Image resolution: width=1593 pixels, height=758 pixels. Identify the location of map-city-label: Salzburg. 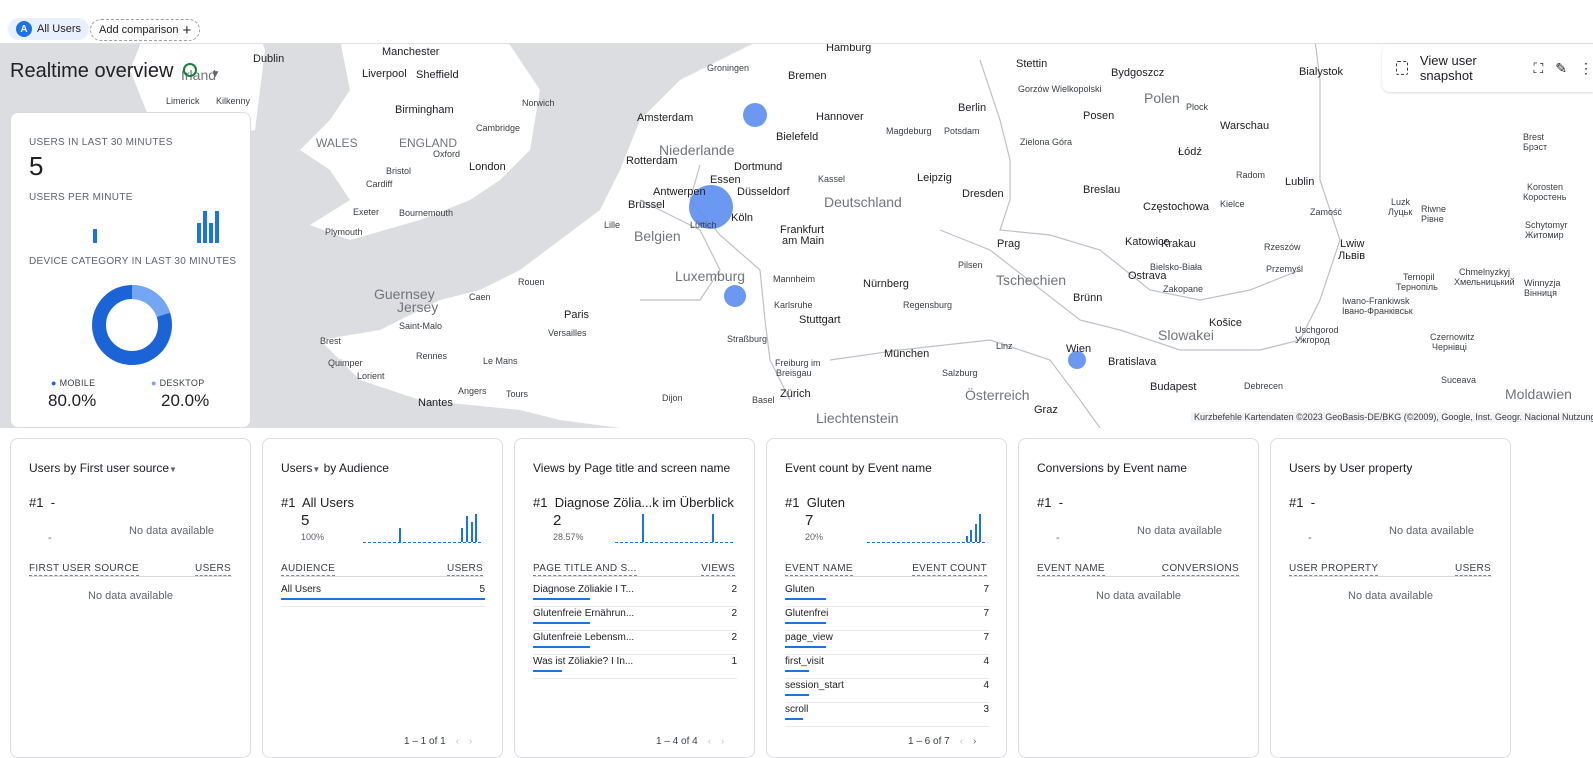
(960, 373).